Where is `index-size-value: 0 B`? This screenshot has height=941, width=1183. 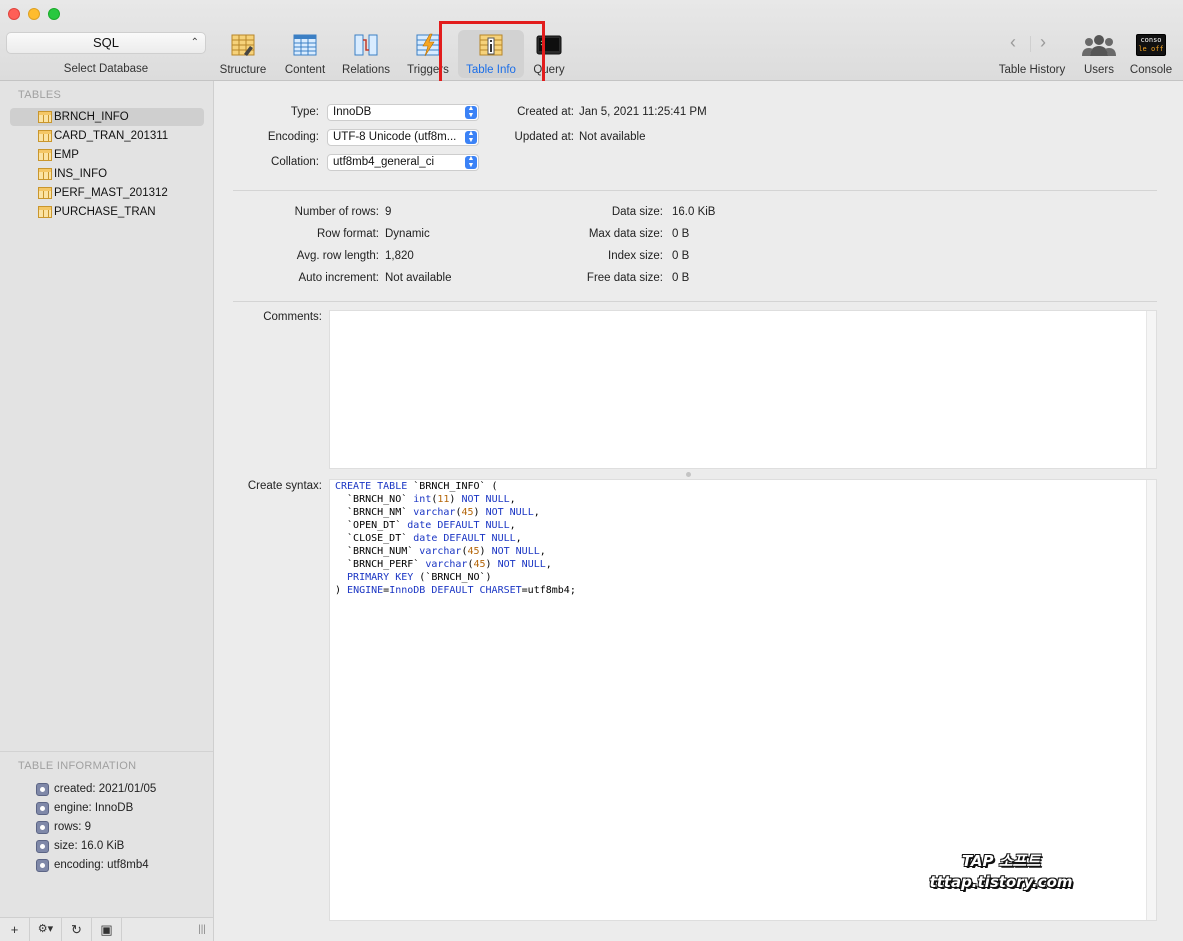 index-size-value: 0 B is located at coordinates (681, 256).